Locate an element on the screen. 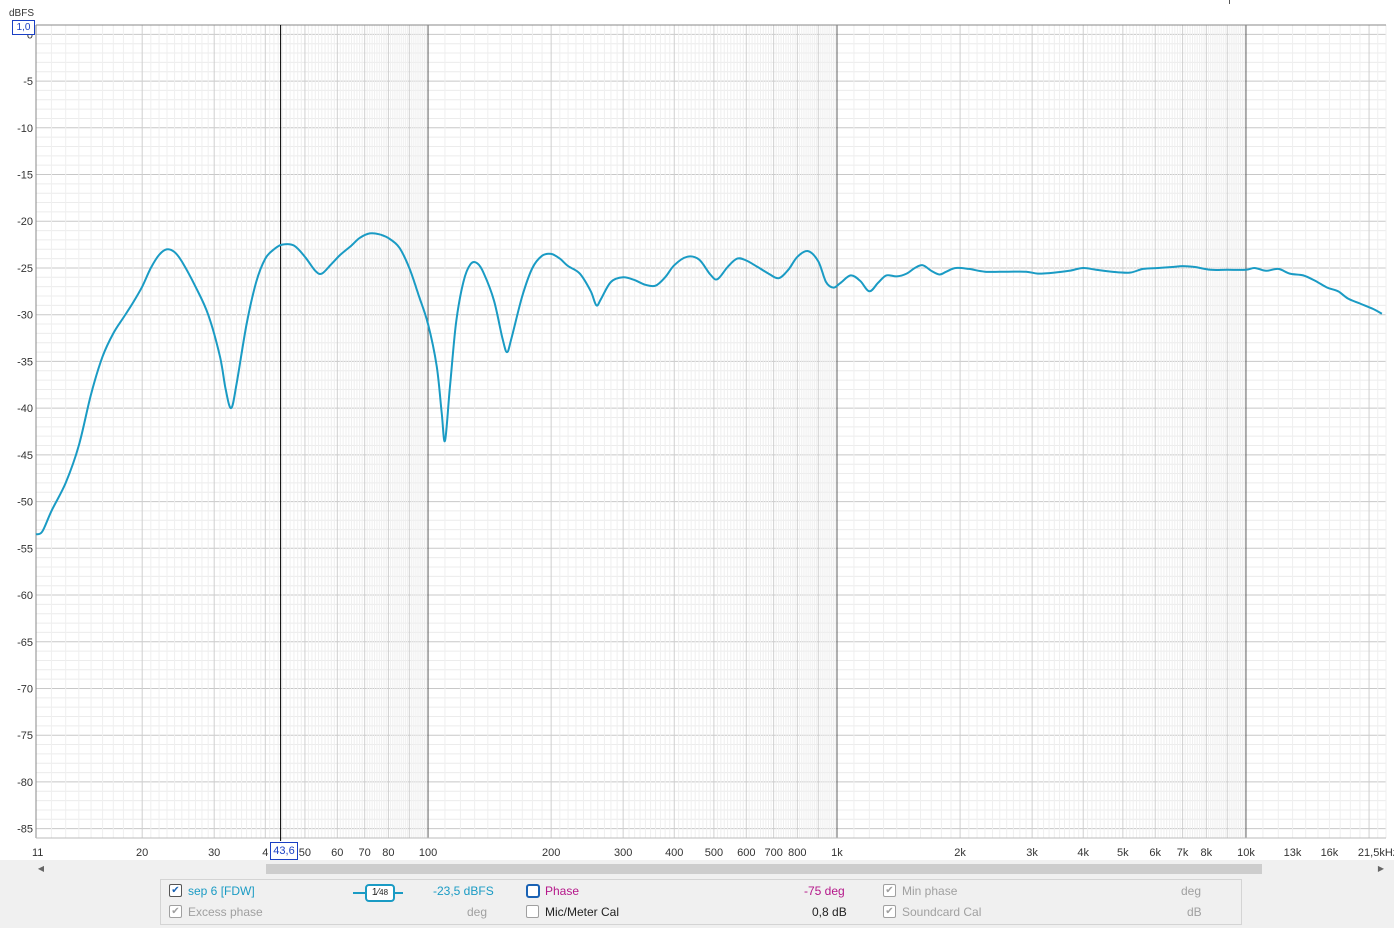  y-tick-label: -25 is located at coordinates (25, 269).